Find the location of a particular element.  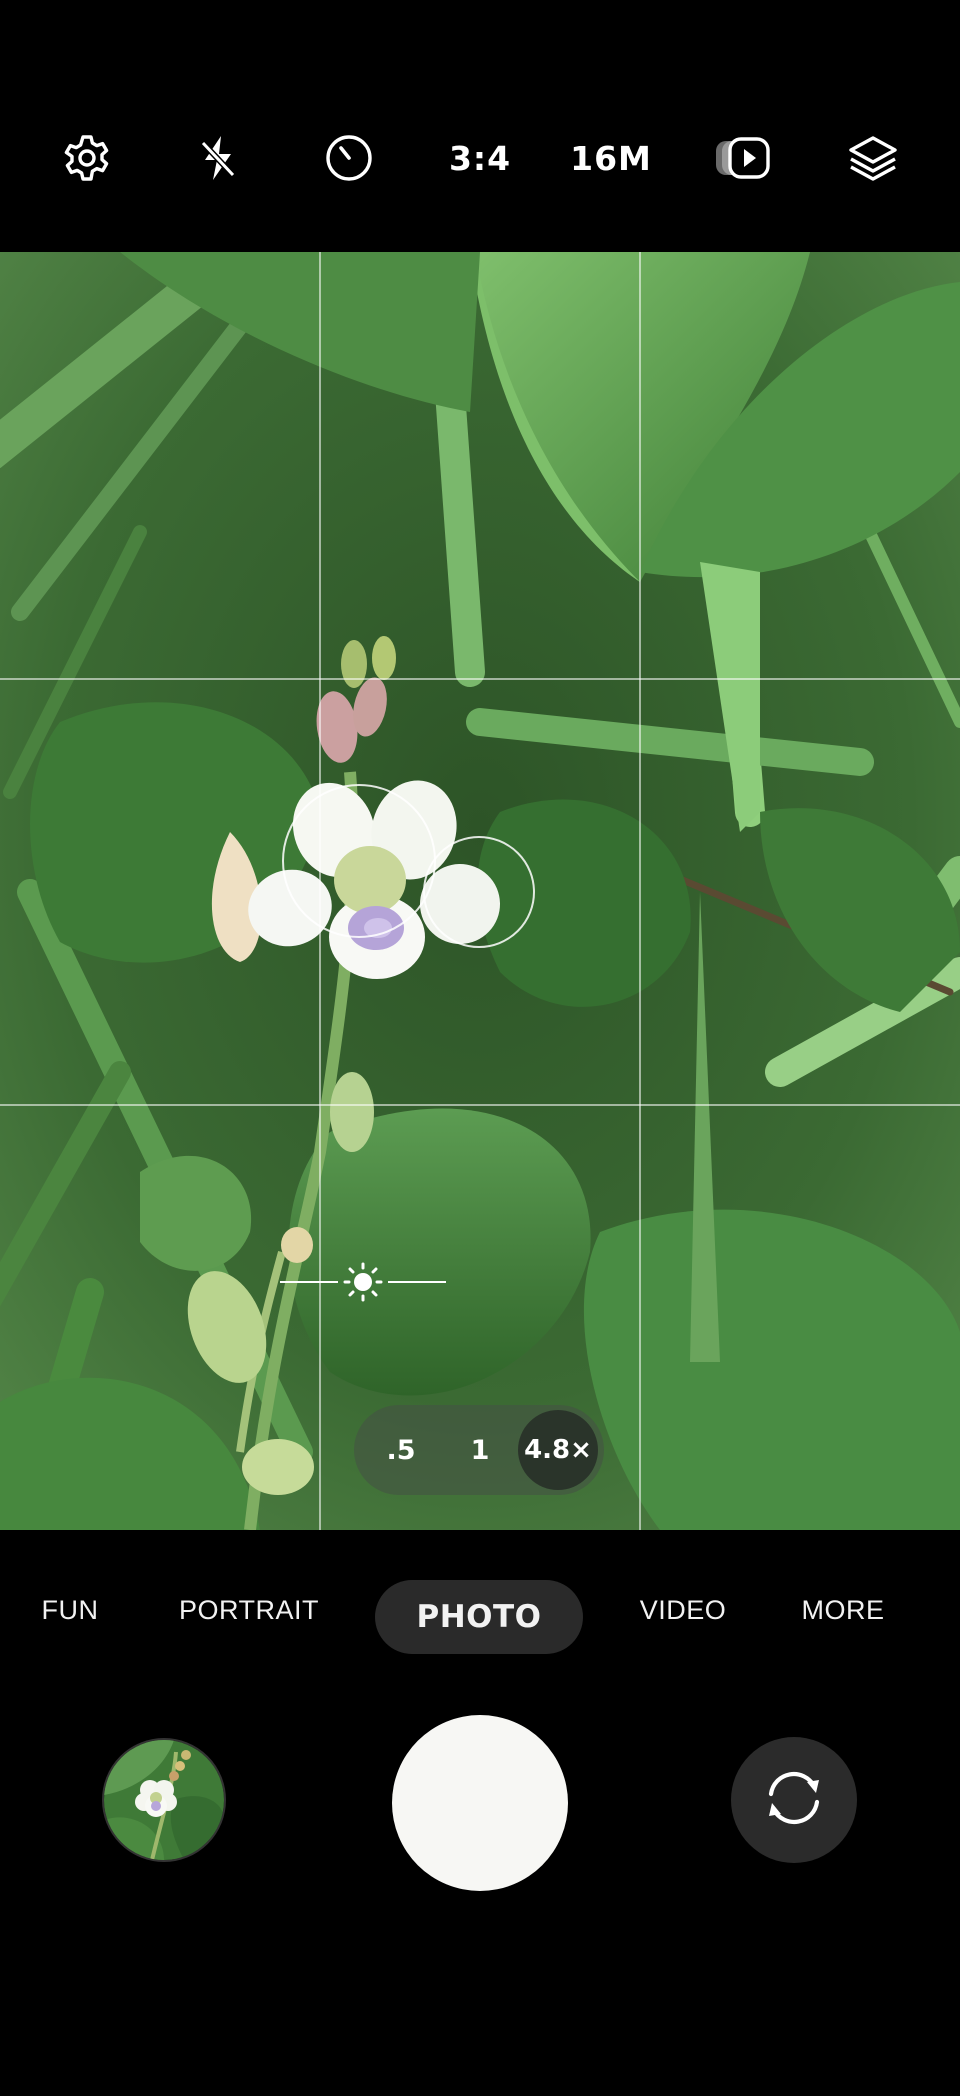

aspect-ratio-button: 3:4 is located at coordinates (480, 158).